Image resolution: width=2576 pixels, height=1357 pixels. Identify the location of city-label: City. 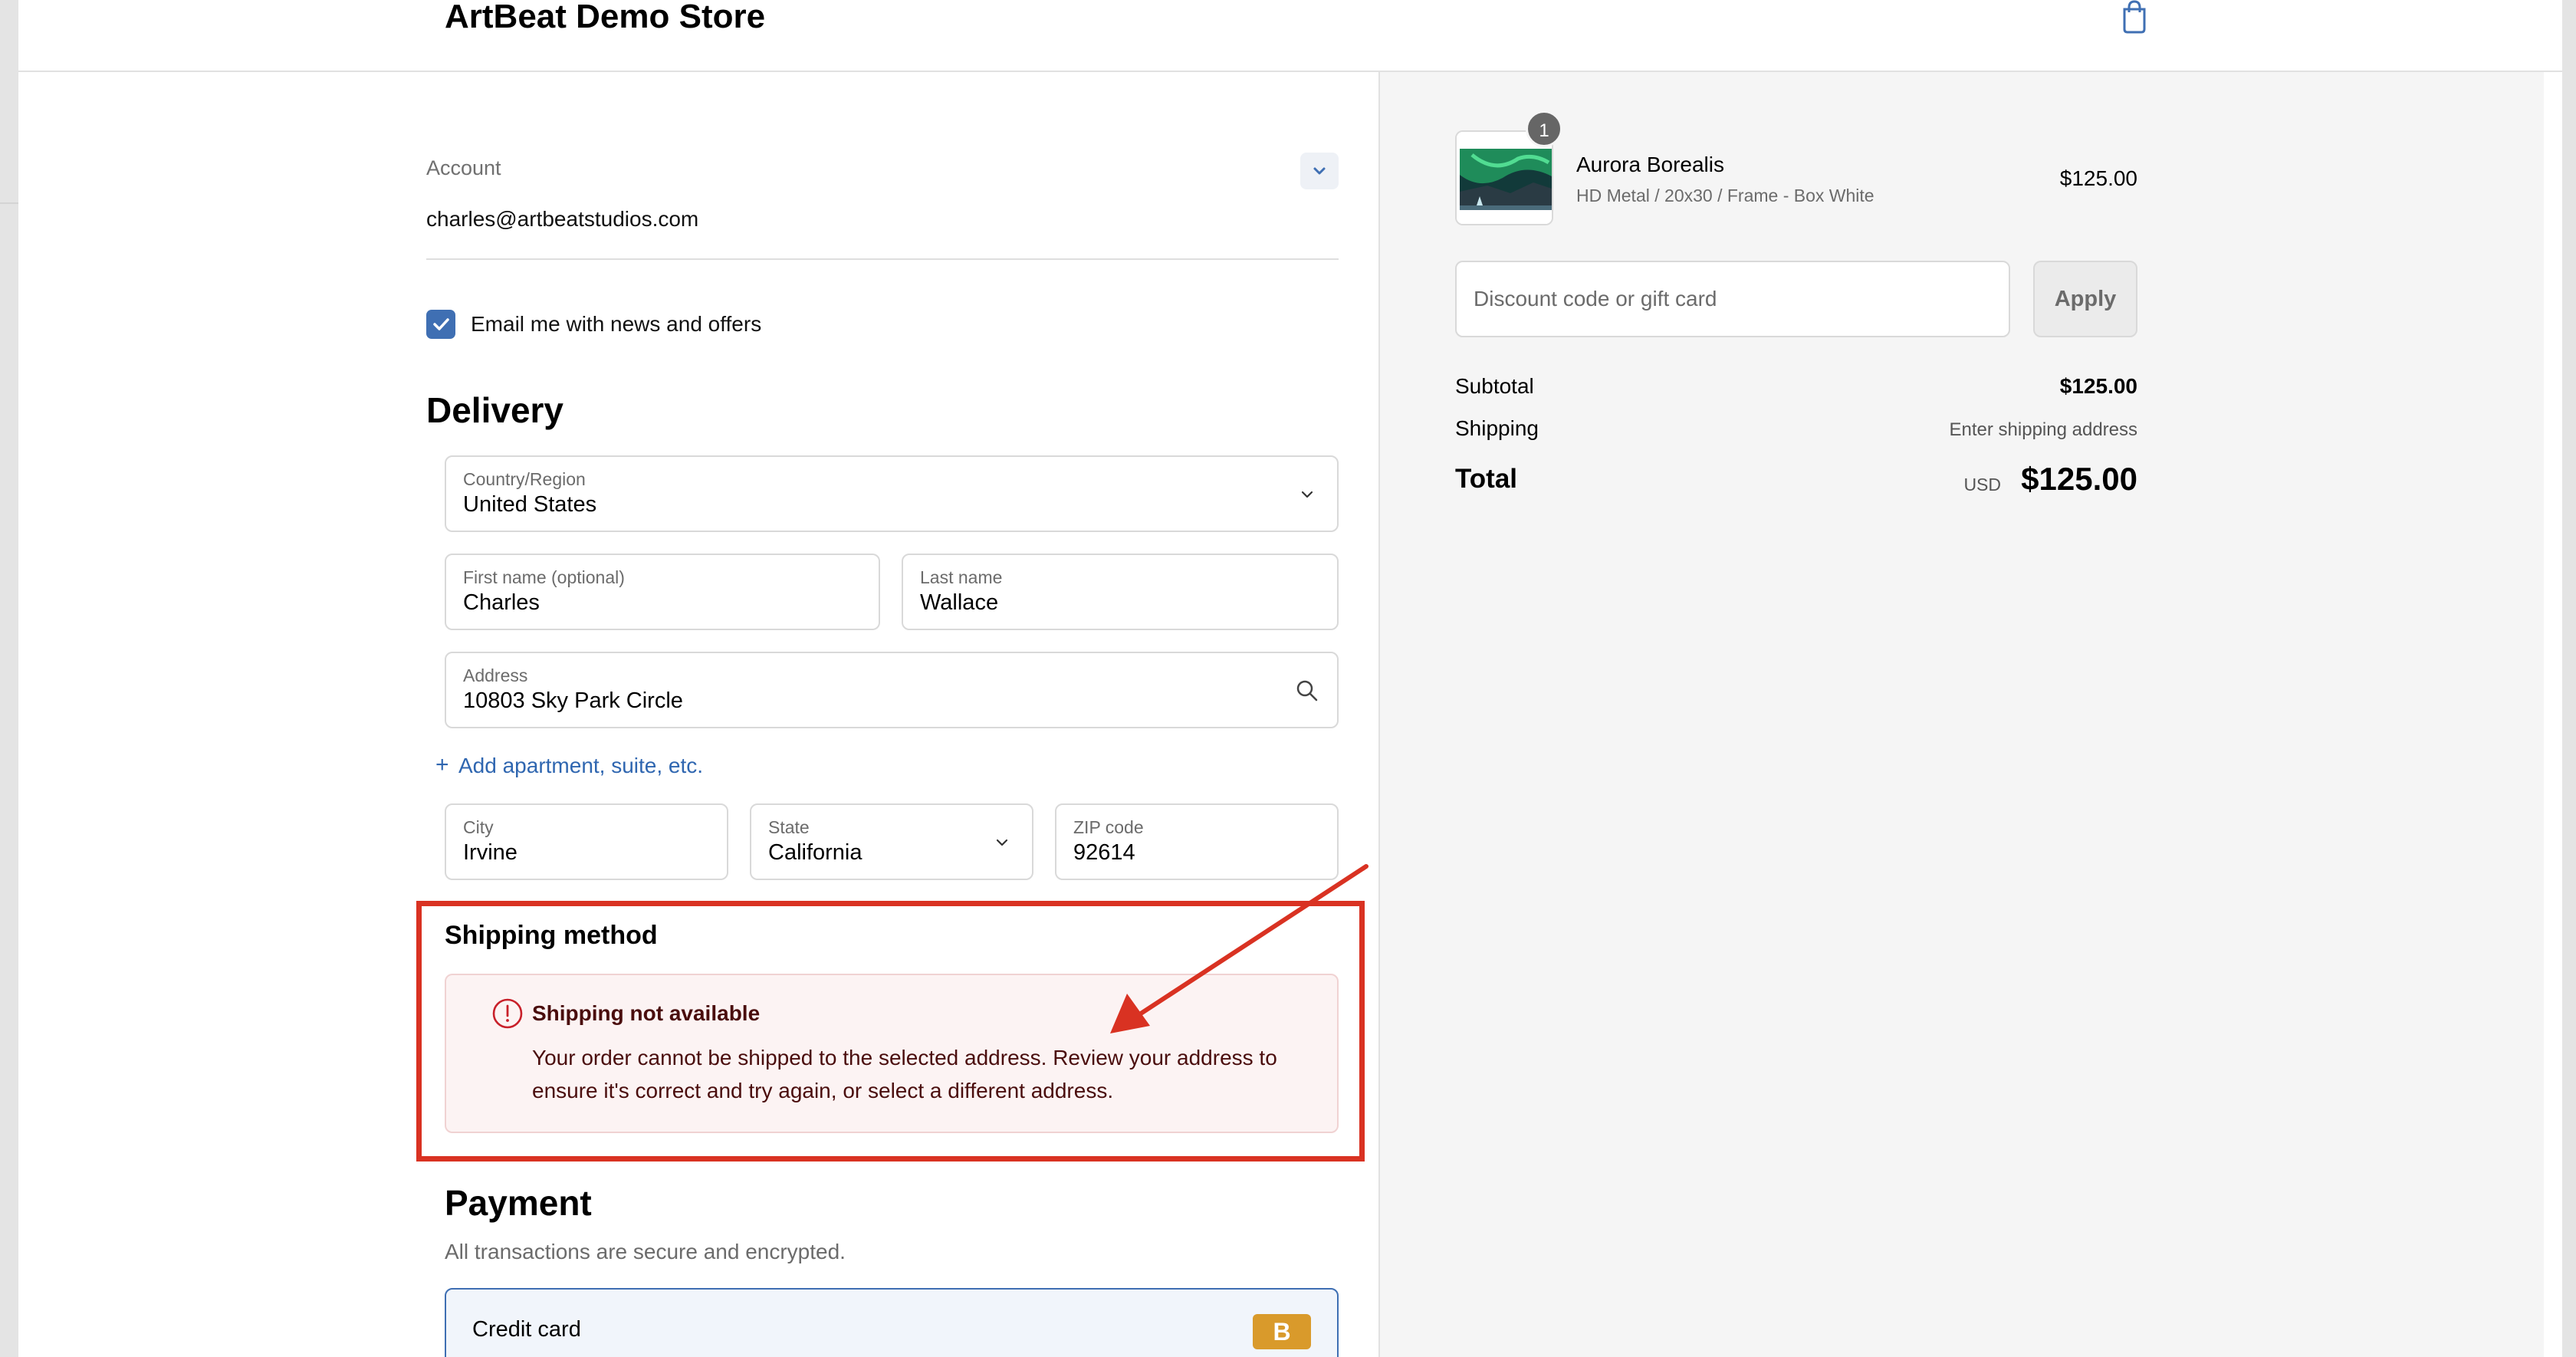
(479, 827).